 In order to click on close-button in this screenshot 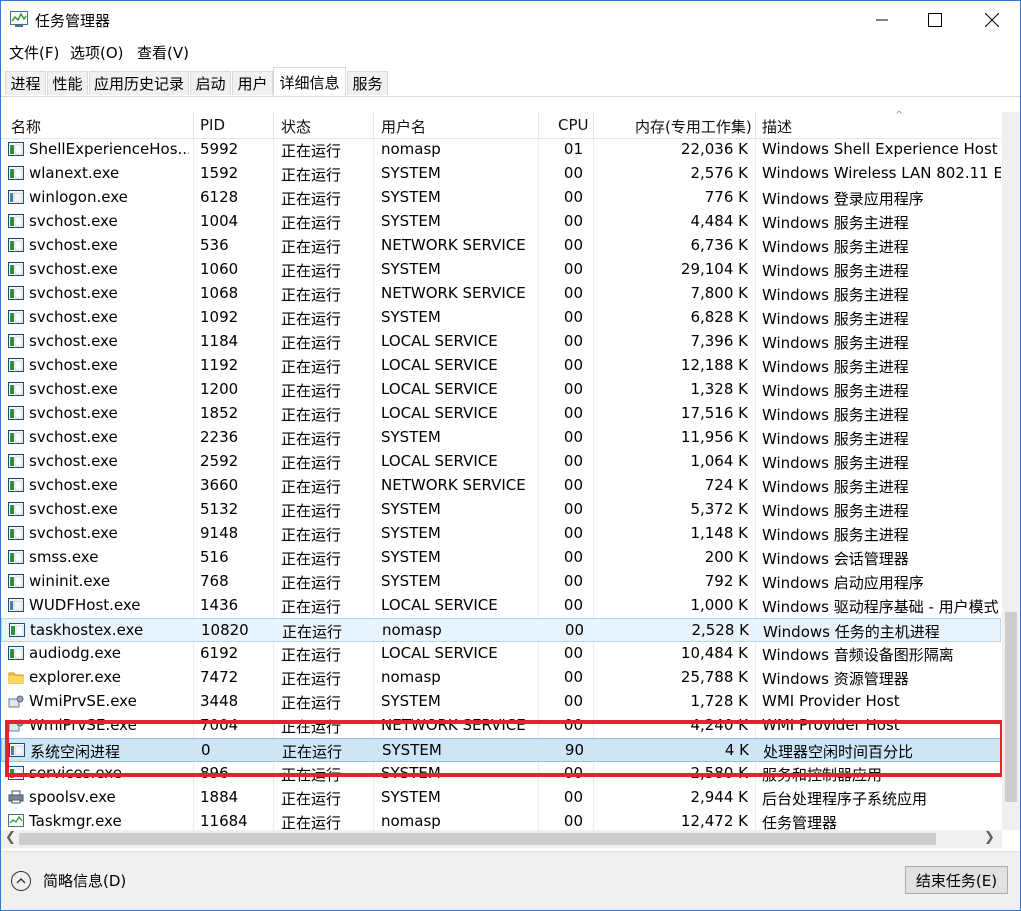, I will do `click(991, 19)`.